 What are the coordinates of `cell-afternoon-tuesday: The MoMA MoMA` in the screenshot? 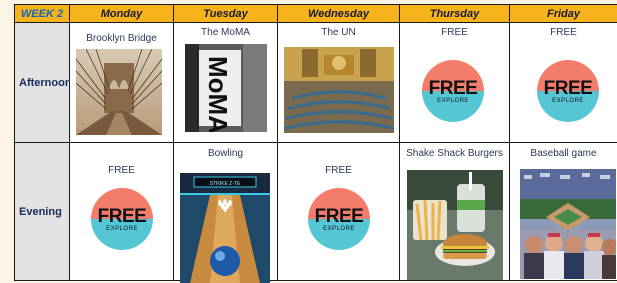 It's located at (226, 83).